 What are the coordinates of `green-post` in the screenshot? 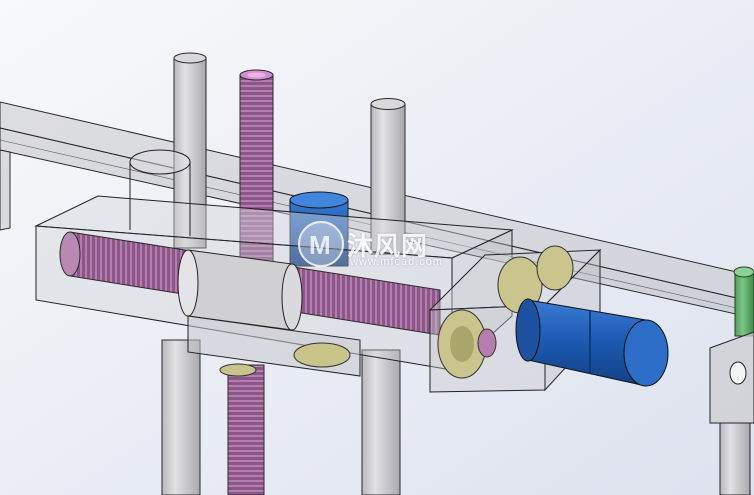 It's located at (743, 301).